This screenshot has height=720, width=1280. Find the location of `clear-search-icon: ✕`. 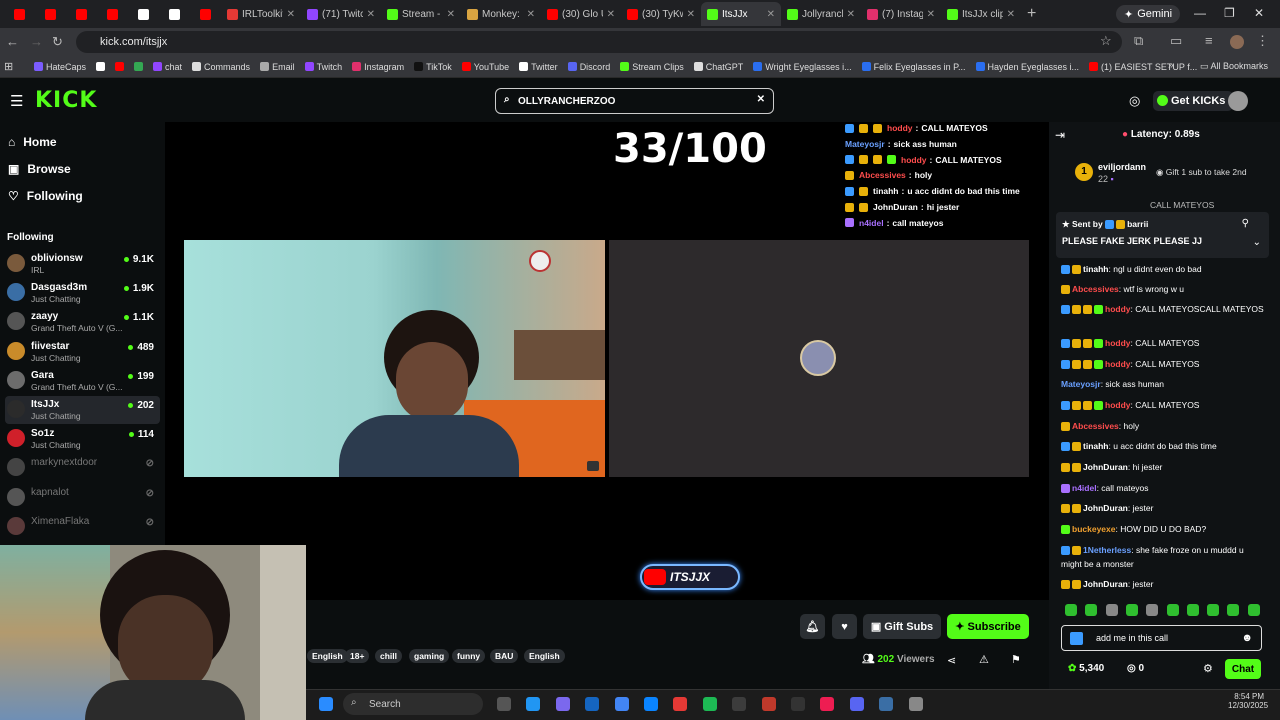

clear-search-icon: ✕ is located at coordinates (761, 99).